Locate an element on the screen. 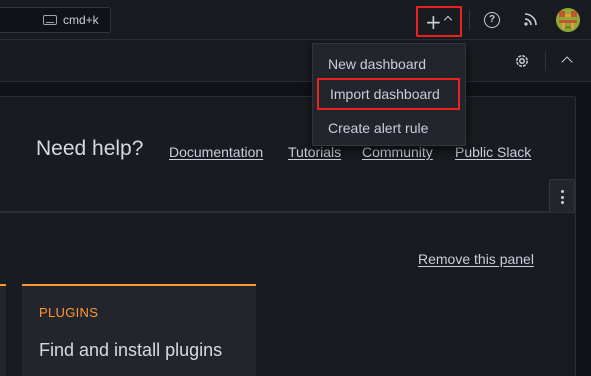 The width and height of the screenshot is (591, 376). step-card is located at coordinates (3, 330).